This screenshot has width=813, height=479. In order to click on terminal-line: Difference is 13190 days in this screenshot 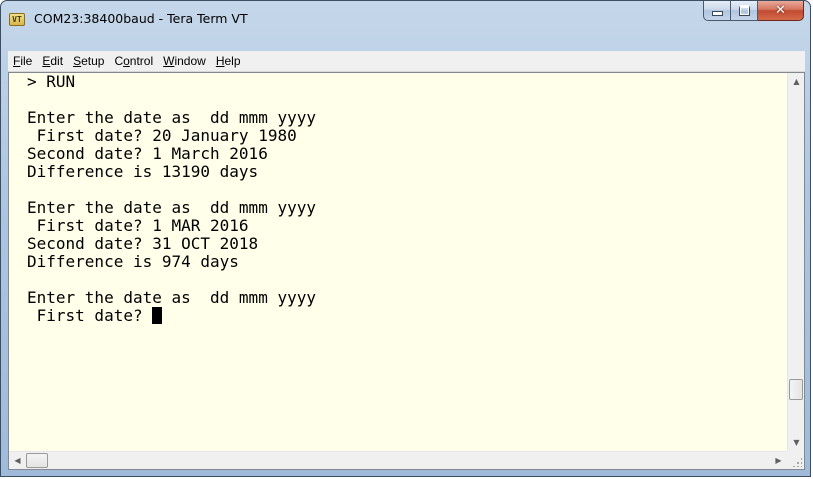, I will do `click(143, 171)`.